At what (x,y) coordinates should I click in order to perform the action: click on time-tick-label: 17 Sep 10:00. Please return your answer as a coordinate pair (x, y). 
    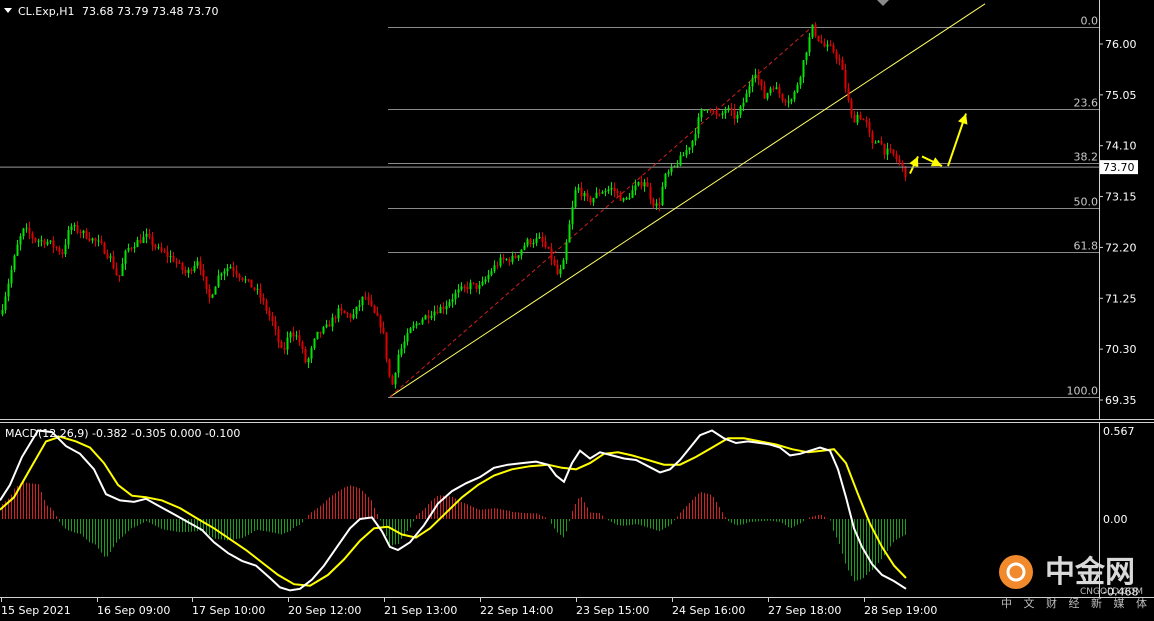
    Looking at the image, I should click on (228, 610).